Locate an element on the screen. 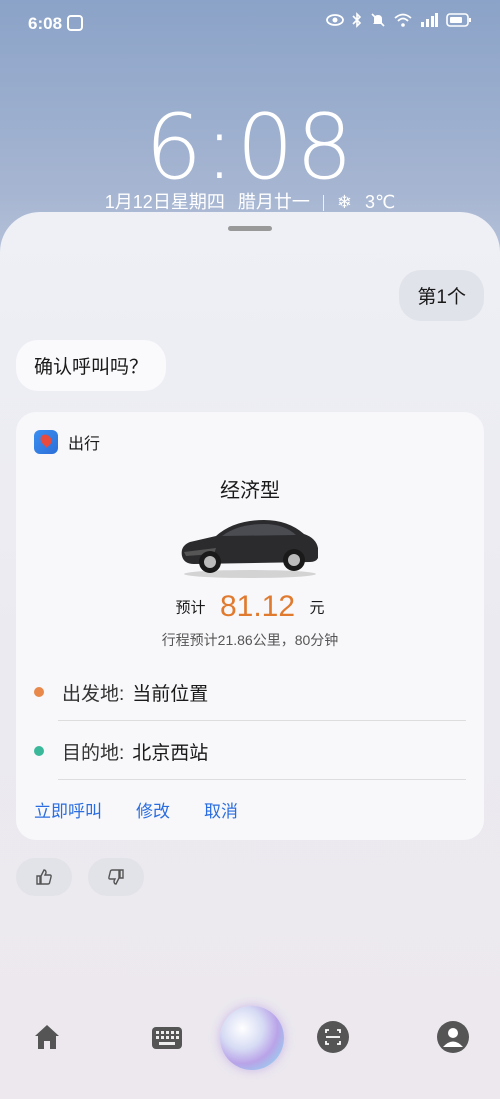  signal-icon is located at coordinates (429, 20).